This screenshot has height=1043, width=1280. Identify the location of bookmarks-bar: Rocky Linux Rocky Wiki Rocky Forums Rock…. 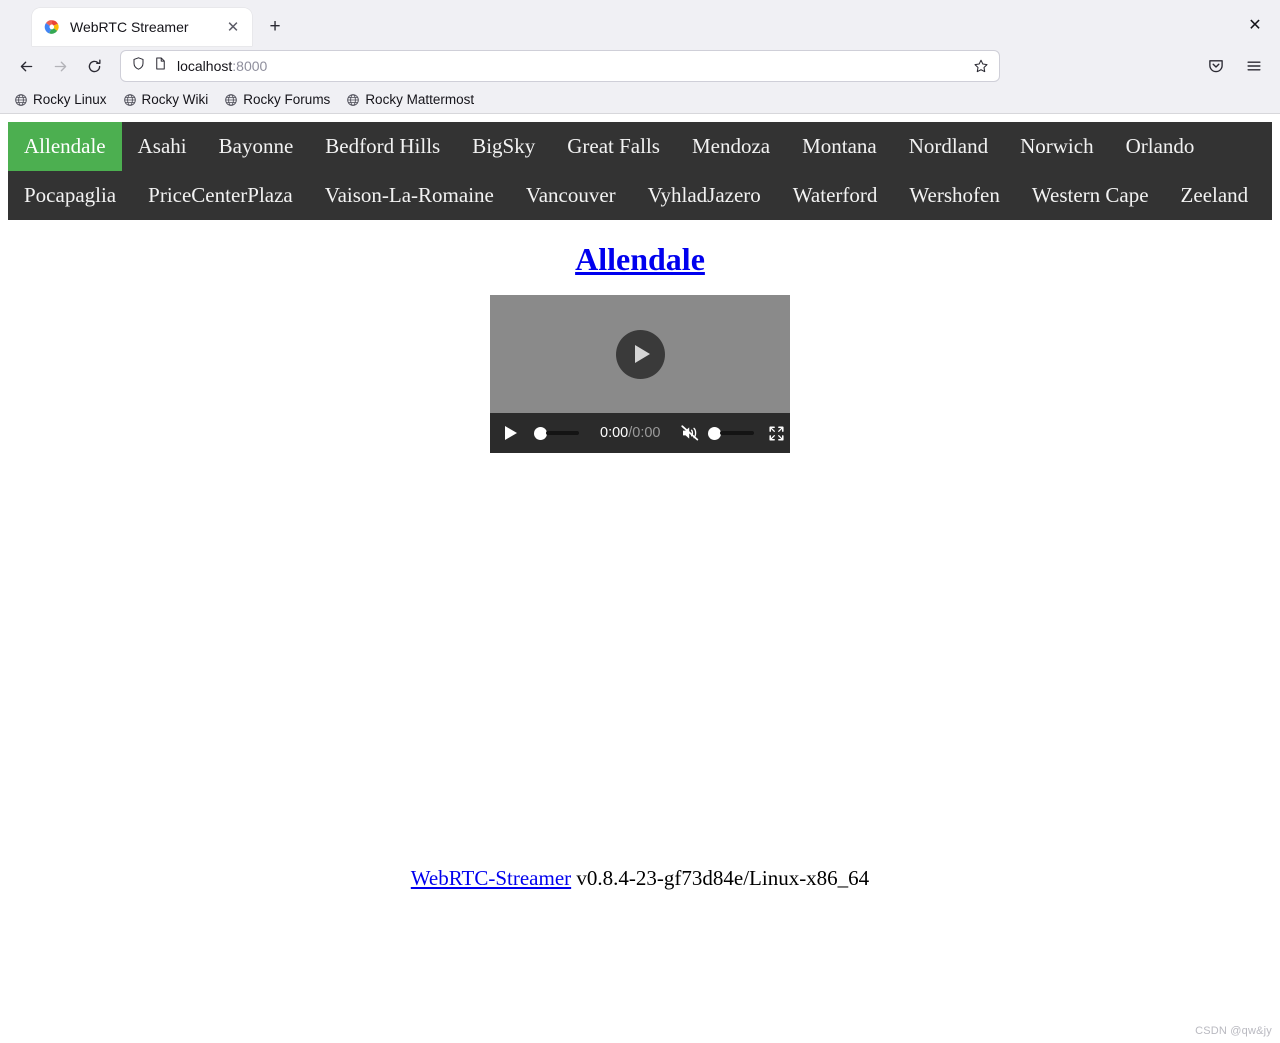
(640, 100).